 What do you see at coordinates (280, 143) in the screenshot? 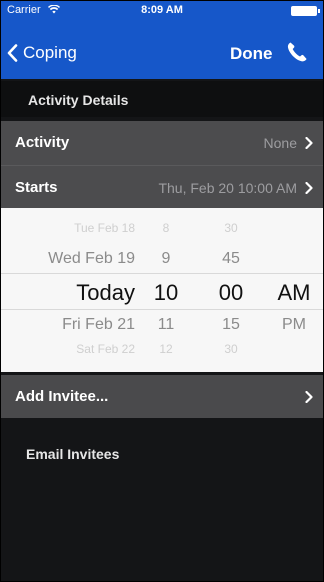
I see `activity-value: None` at bounding box center [280, 143].